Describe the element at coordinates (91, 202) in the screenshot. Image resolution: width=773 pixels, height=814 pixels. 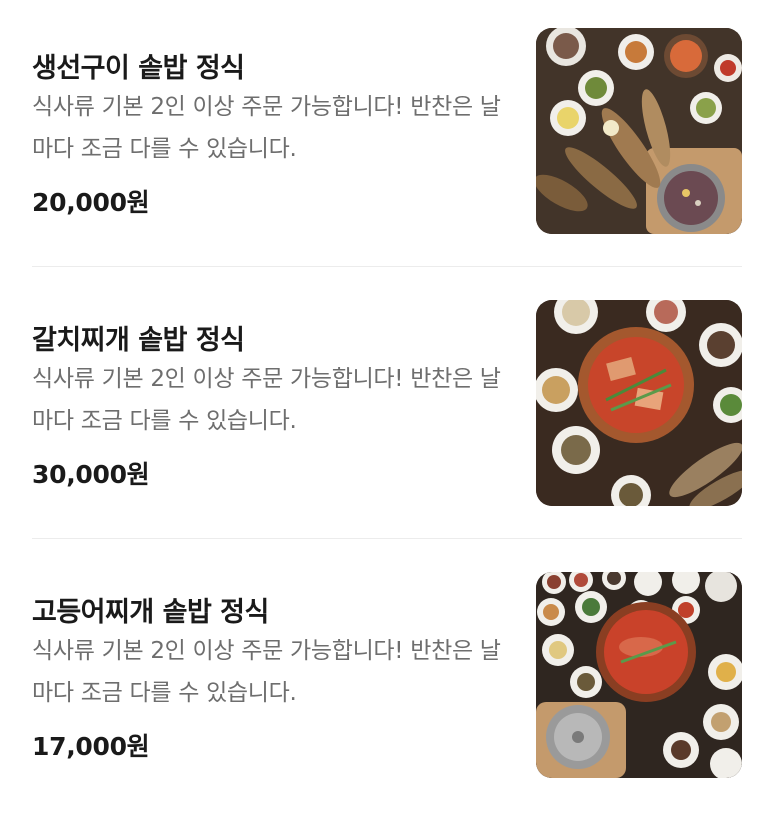
I see `menu-item-price: 20,000원` at that location.